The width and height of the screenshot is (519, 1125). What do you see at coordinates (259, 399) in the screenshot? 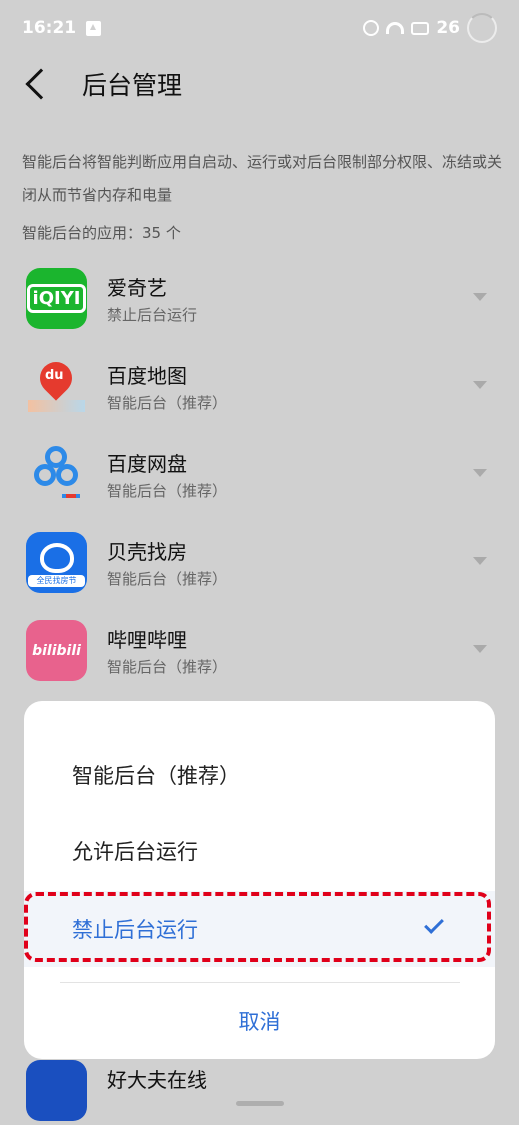
I see `app-row-baidu-map: du 百度地图 智能后台（推荐）` at bounding box center [259, 399].